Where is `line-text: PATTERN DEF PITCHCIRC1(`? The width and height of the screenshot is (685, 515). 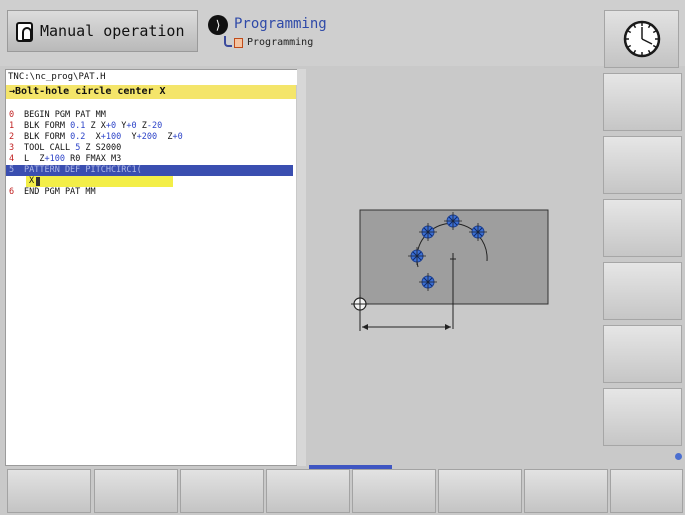
line-text: PATTERN DEF PITCHCIRC1( is located at coordinates (83, 170).